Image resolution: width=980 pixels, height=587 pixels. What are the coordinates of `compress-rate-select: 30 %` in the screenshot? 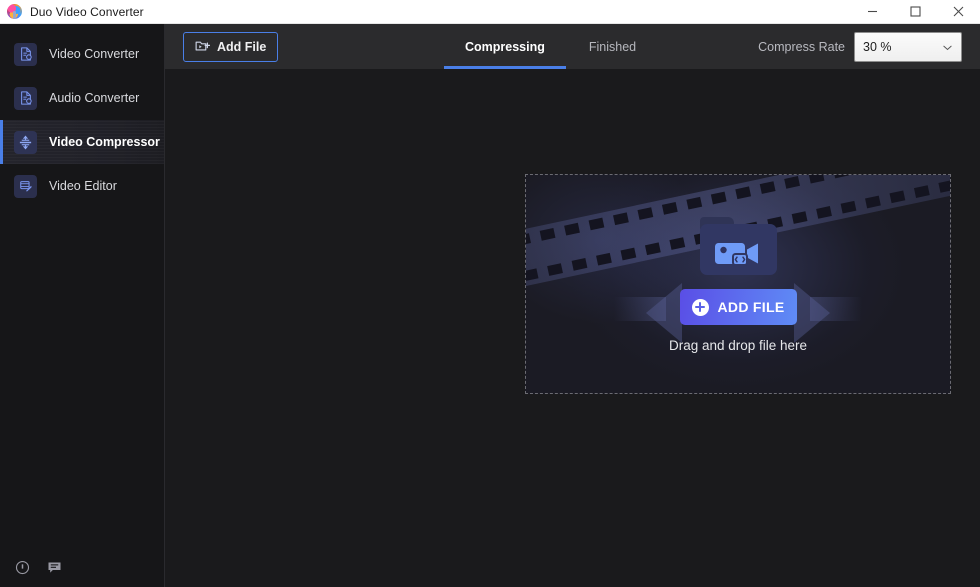 It's located at (908, 46).